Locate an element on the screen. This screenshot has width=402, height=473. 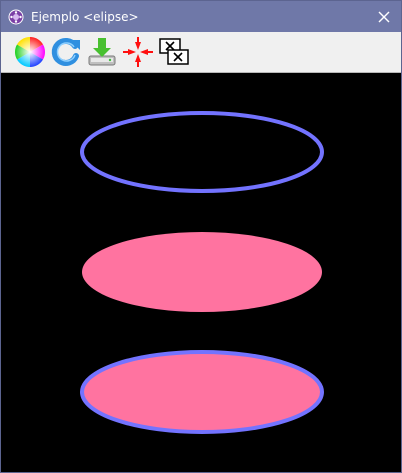
refresh-button is located at coordinates (66, 52).